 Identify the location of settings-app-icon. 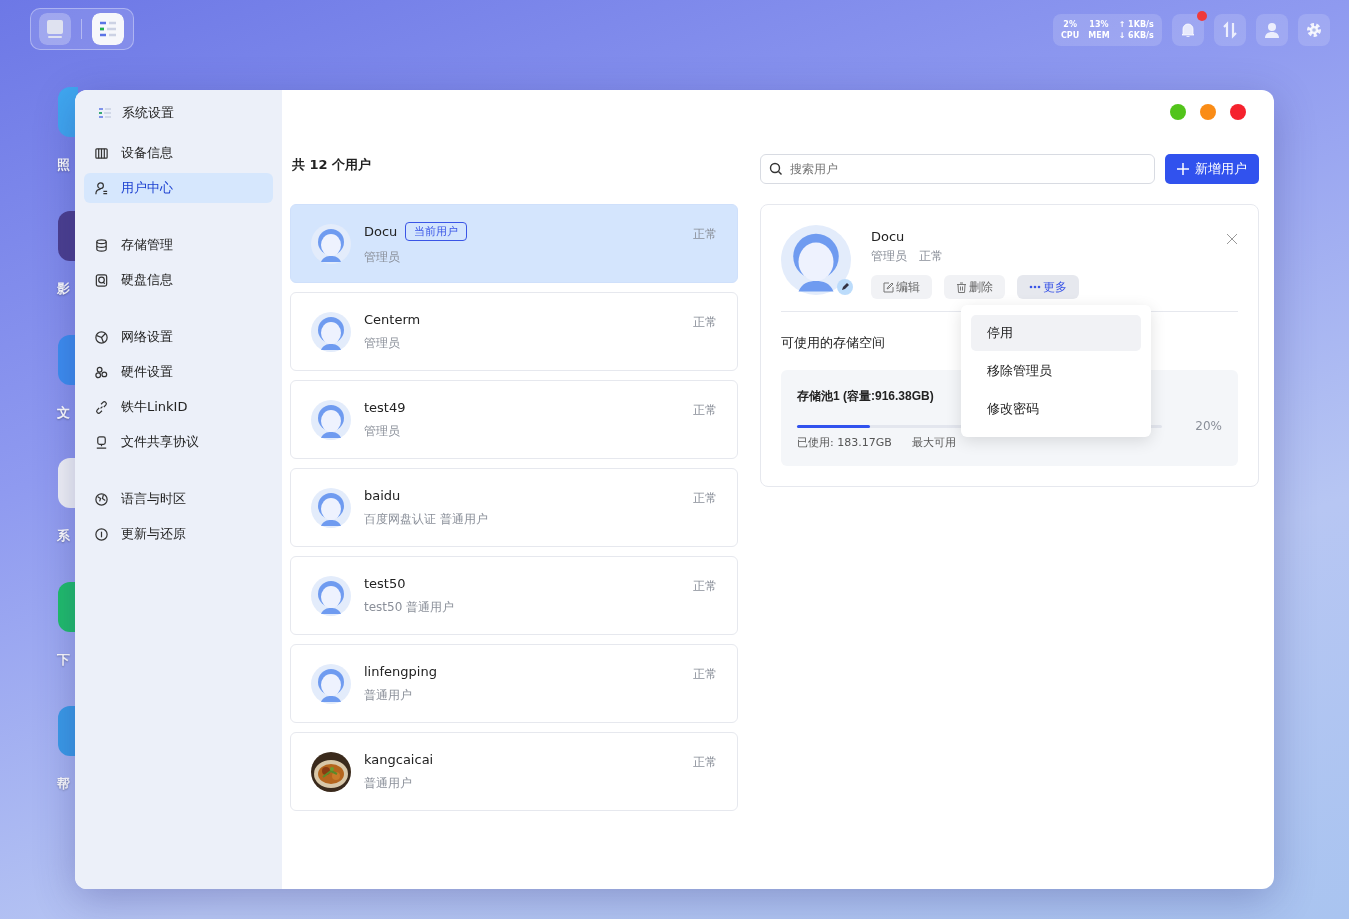
(108, 29).